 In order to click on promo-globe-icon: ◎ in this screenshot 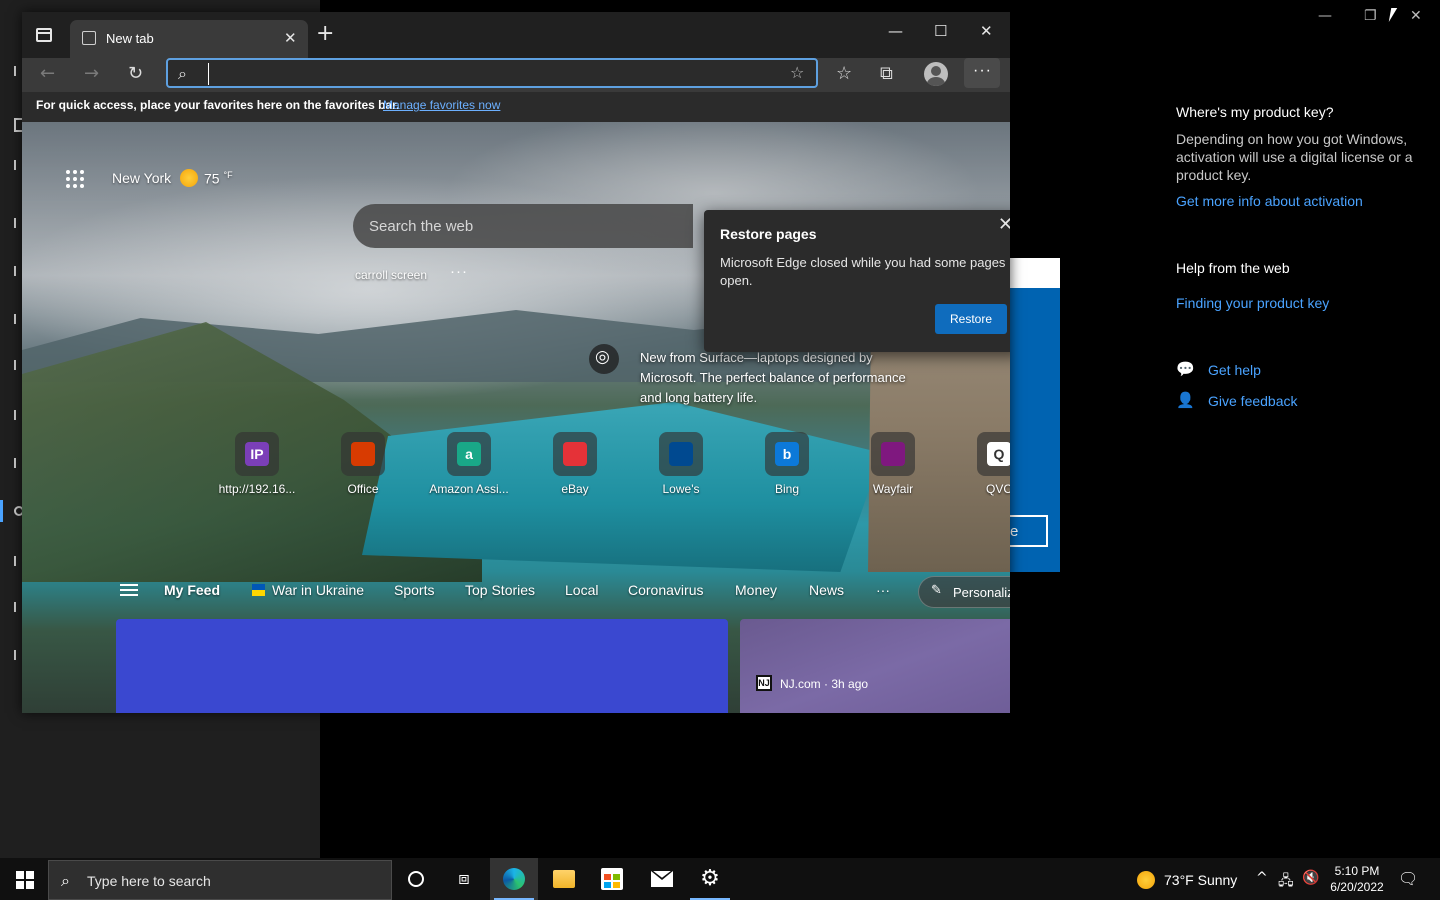, I will do `click(604, 359)`.